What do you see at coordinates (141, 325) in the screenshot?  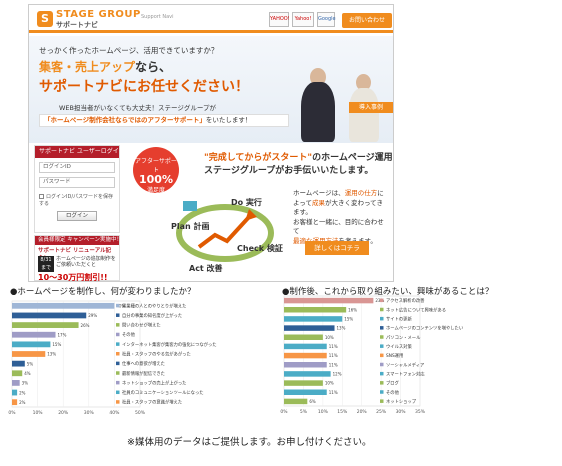 I see `category-label: 問い合わせが増えた` at bounding box center [141, 325].